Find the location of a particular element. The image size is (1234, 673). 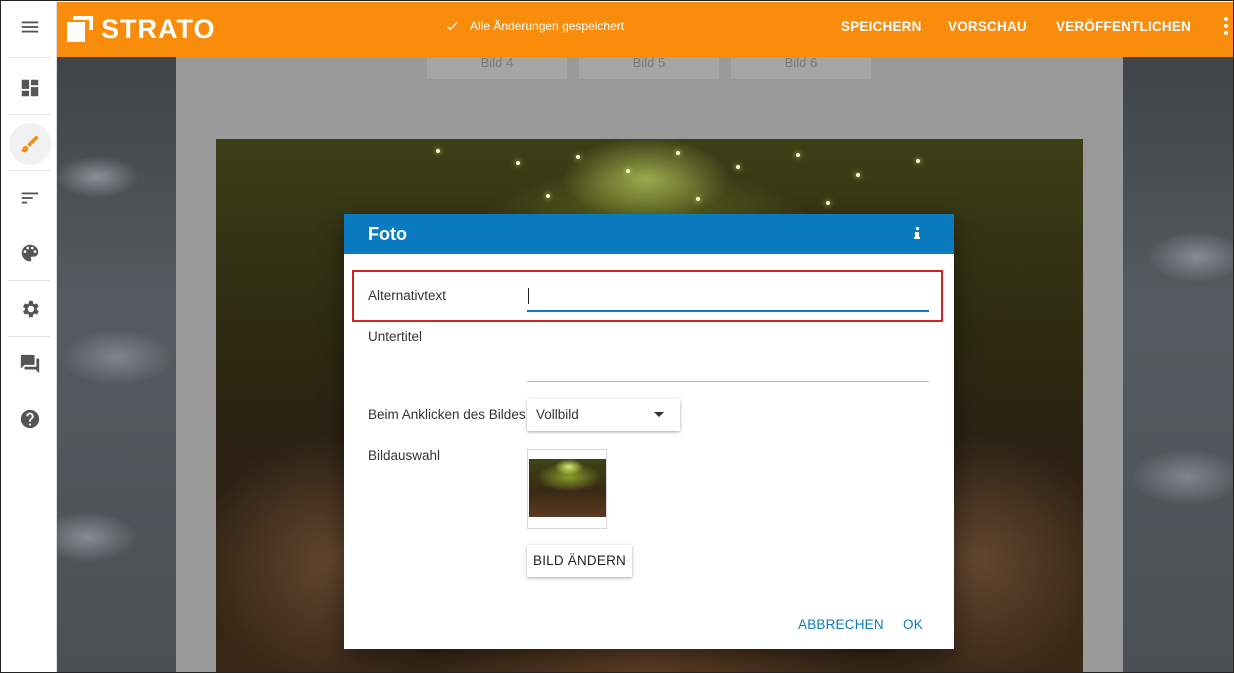

save-status-text: Alle Änderungen gespeichert is located at coordinates (547, 26).